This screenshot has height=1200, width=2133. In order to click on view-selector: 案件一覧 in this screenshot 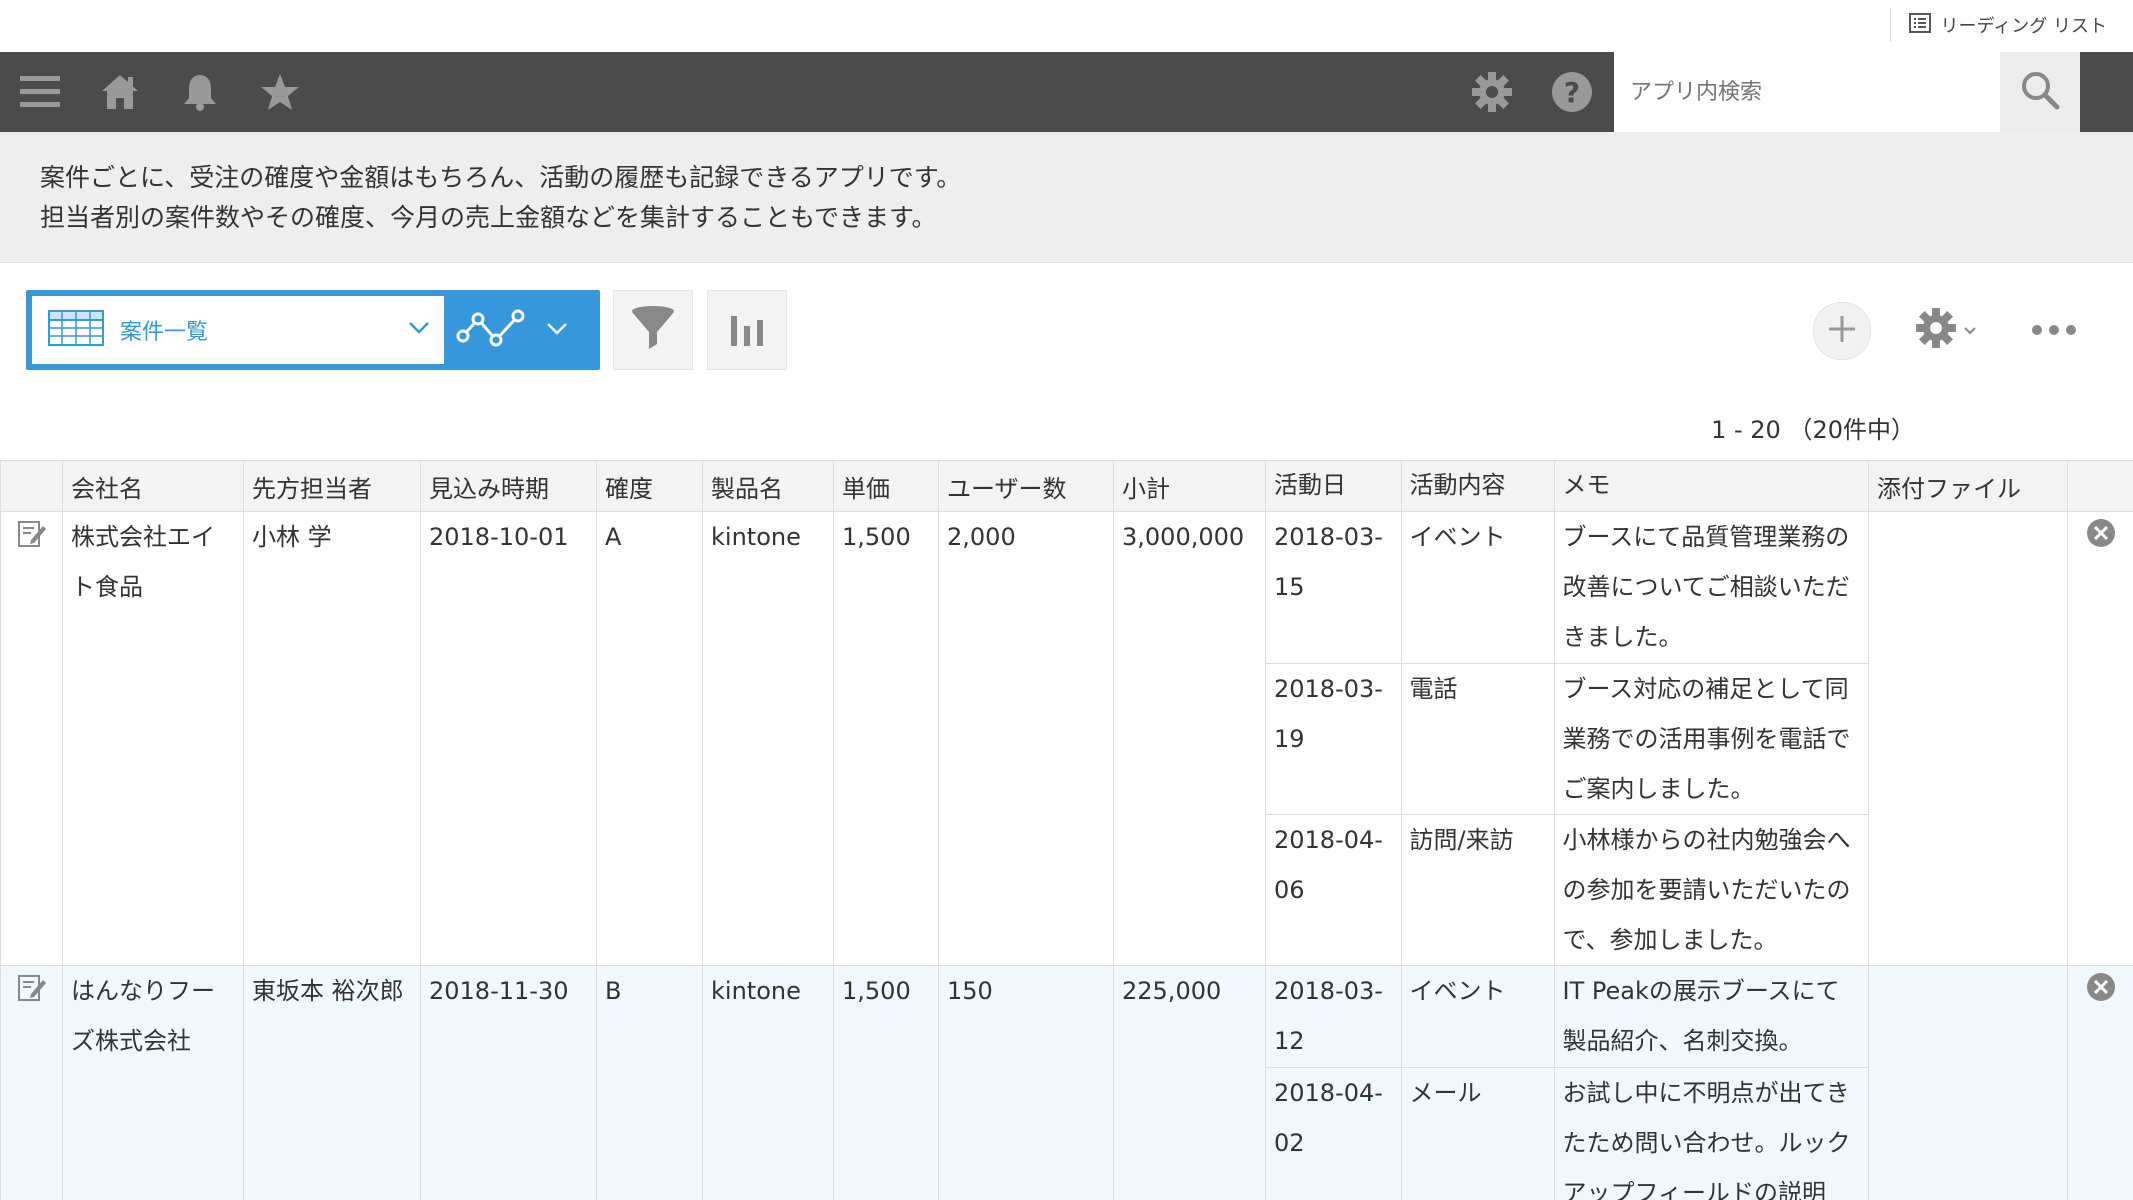, I will do `click(313, 330)`.